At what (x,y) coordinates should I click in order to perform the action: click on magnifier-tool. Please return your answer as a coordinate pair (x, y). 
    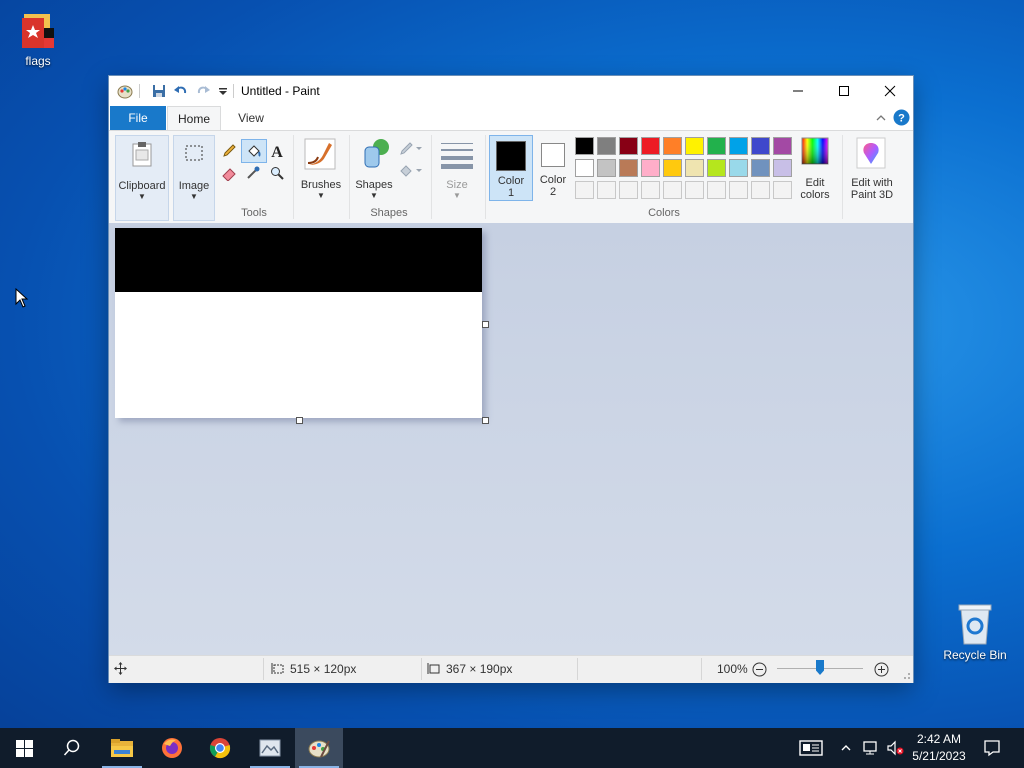
    Looking at the image, I should click on (277, 173).